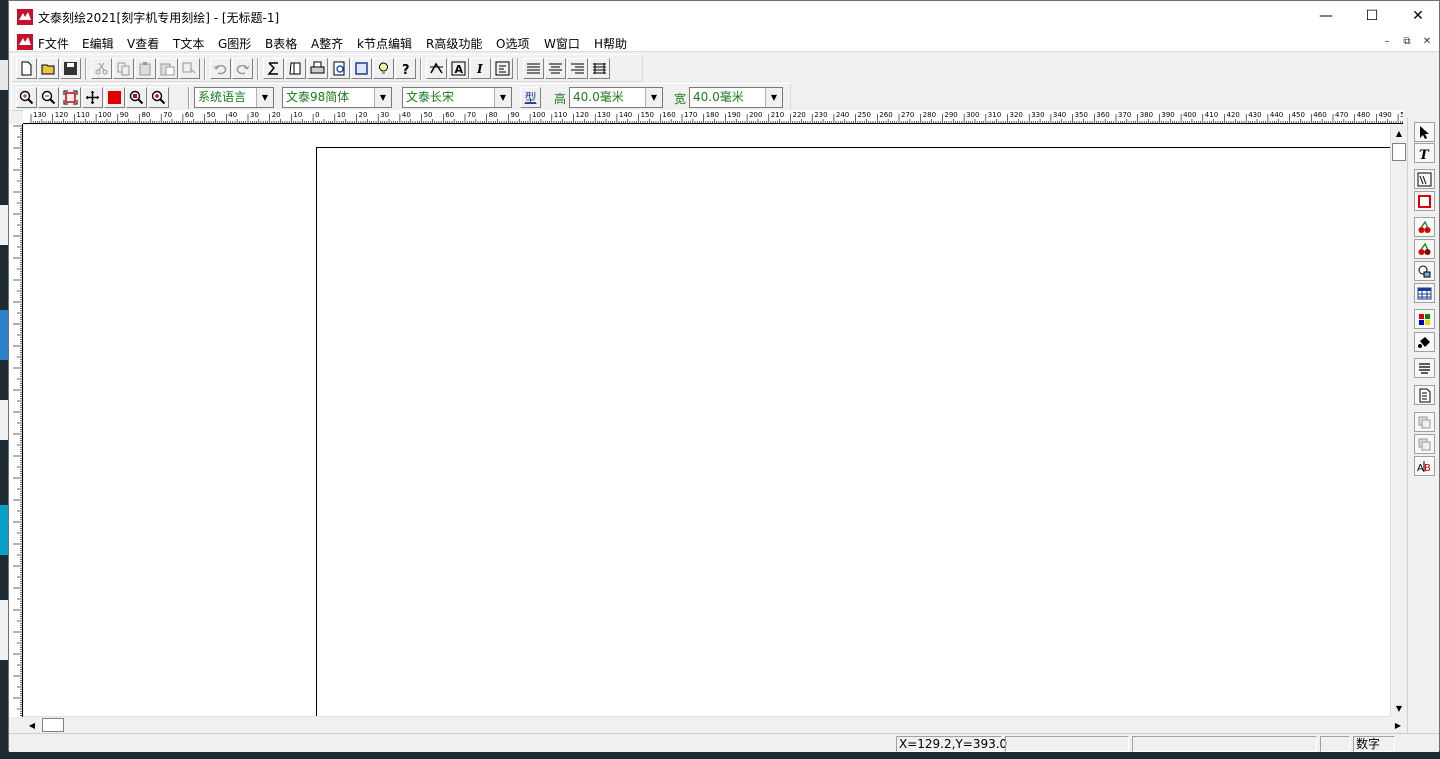  Describe the element at coordinates (599, 68) in the screenshot. I see `justify-button` at that location.